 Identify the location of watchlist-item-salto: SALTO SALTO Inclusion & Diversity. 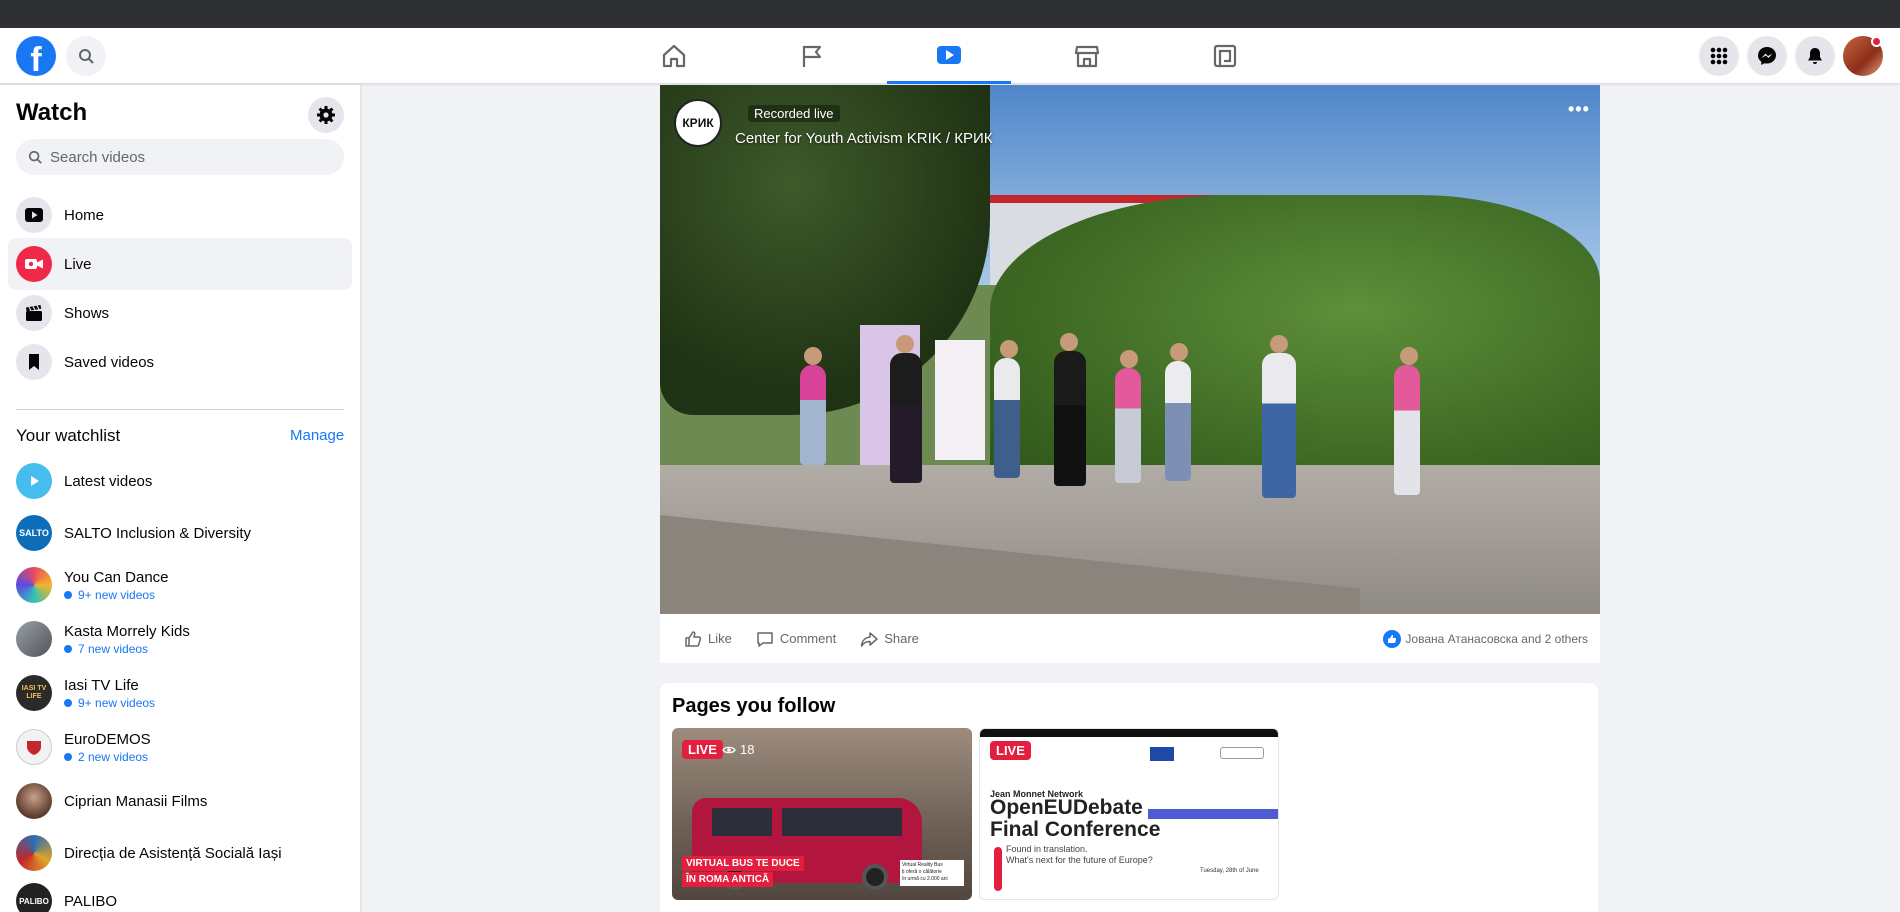
(180, 533).